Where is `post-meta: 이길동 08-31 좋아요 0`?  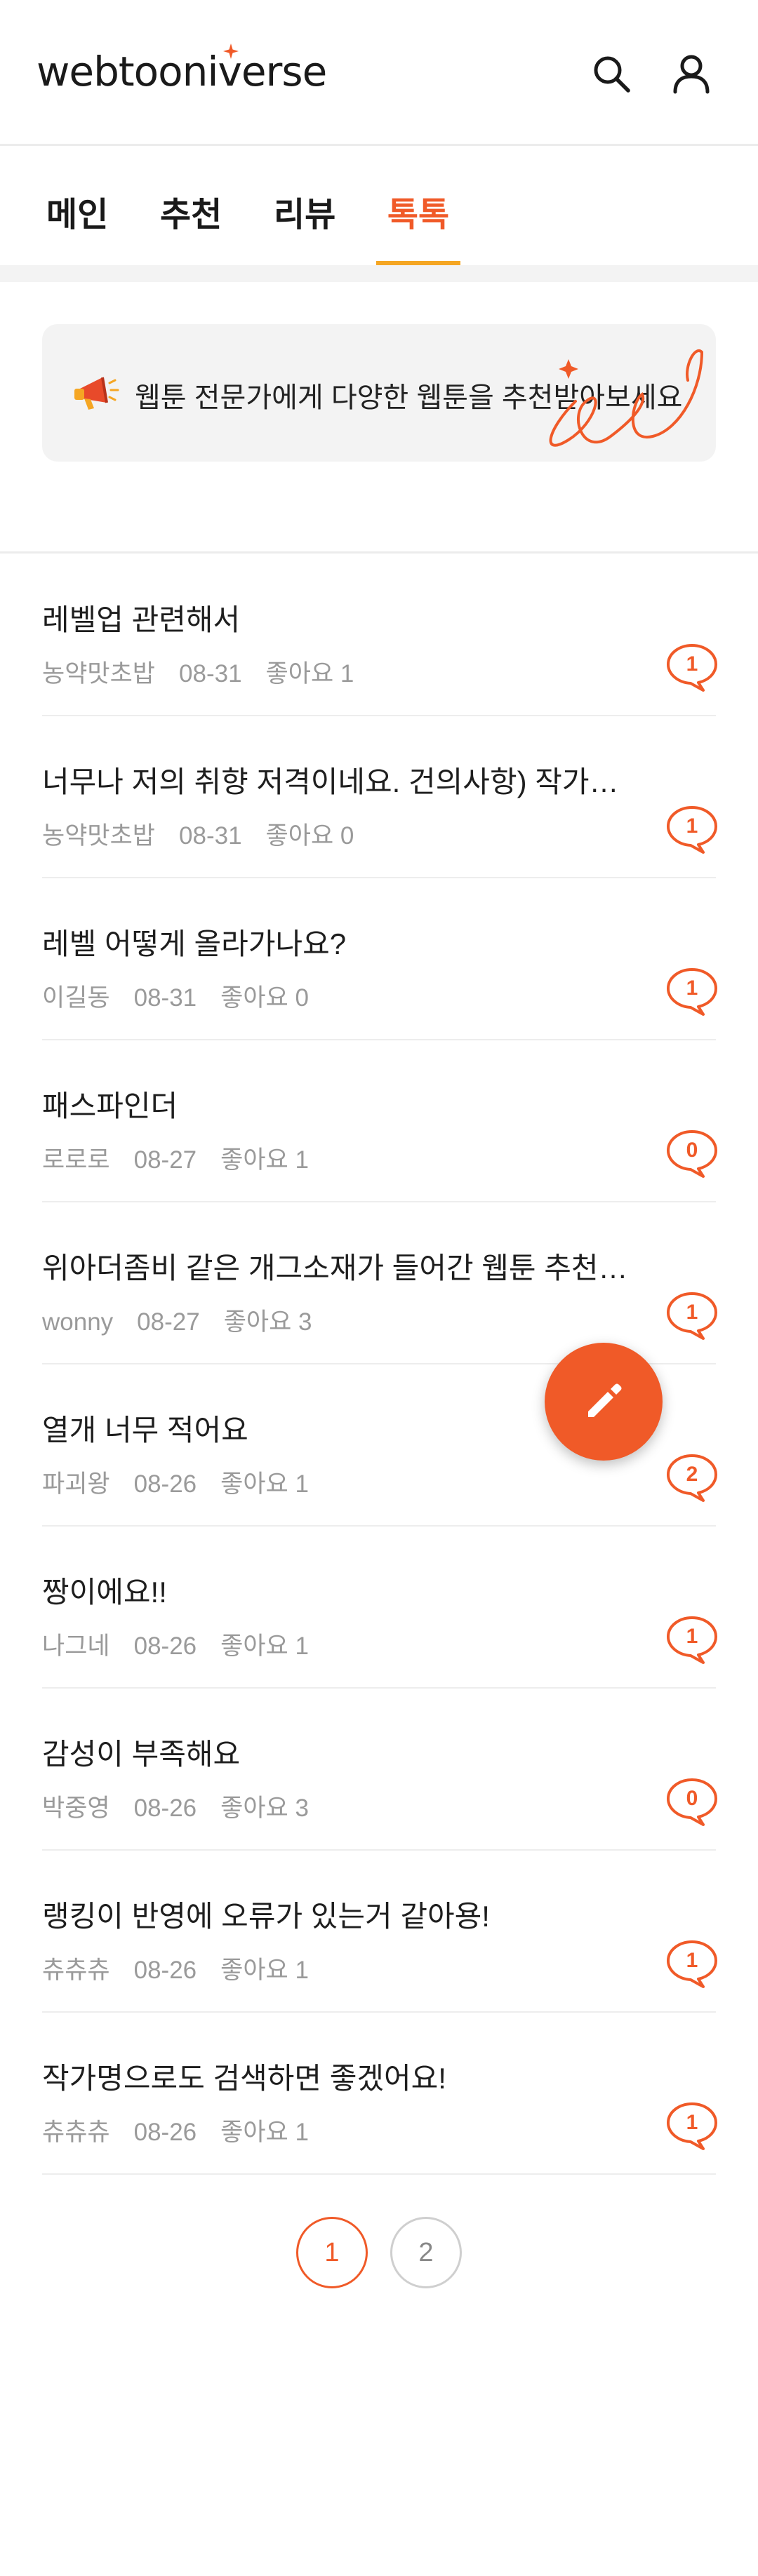 post-meta: 이길동 08-31 좋아요 0 is located at coordinates (188, 996).